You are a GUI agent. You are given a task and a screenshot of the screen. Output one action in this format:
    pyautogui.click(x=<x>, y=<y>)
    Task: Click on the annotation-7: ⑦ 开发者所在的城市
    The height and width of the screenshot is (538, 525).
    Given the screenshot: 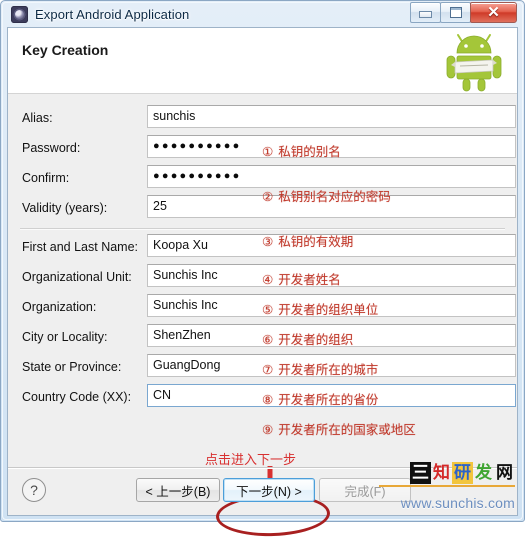 What is the action you would take?
    pyautogui.click(x=320, y=368)
    